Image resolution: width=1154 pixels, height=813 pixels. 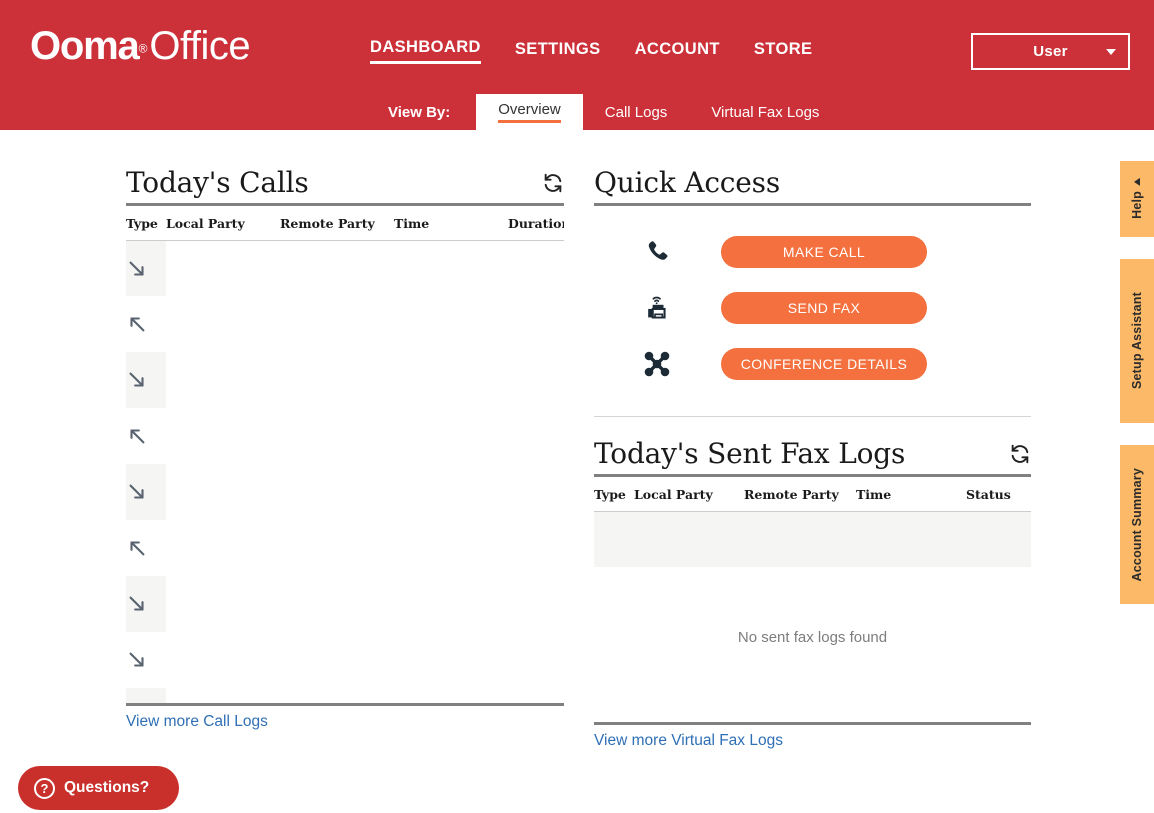 I want to click on col-header-type: Type, so click(x=614, y=494).